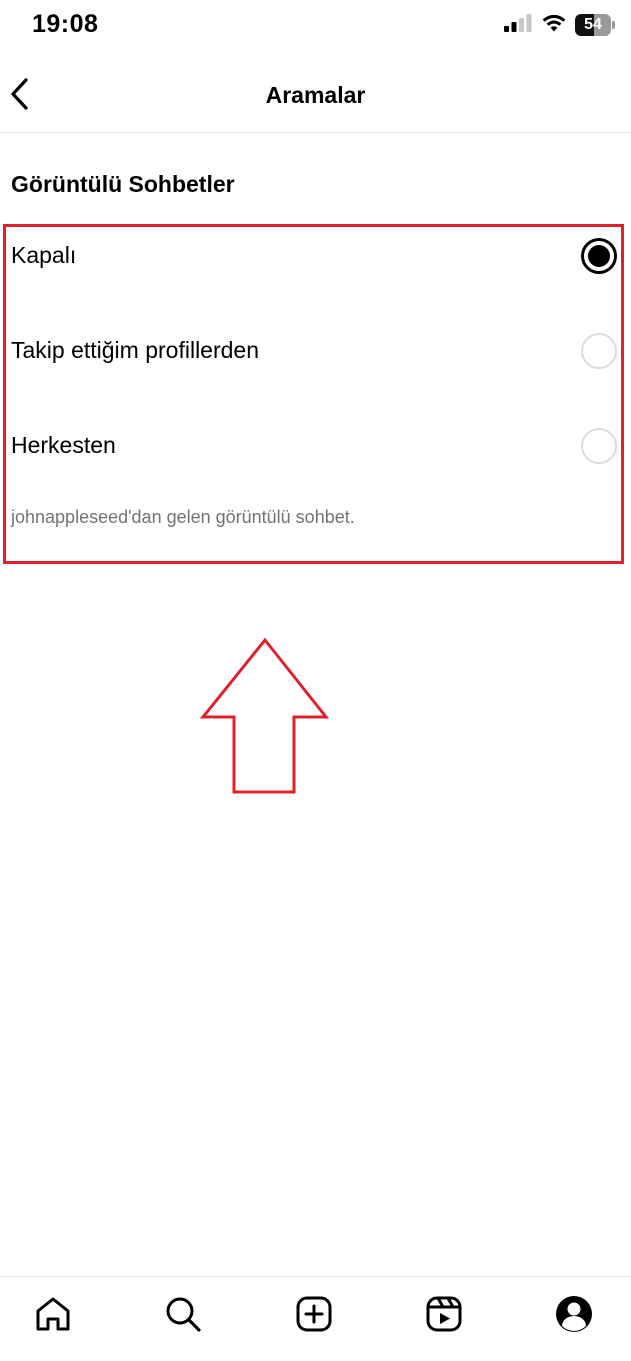 This screenshot has height=1361, width=631. I want to click on option-everyone: Herkesten, so click(315, 445).